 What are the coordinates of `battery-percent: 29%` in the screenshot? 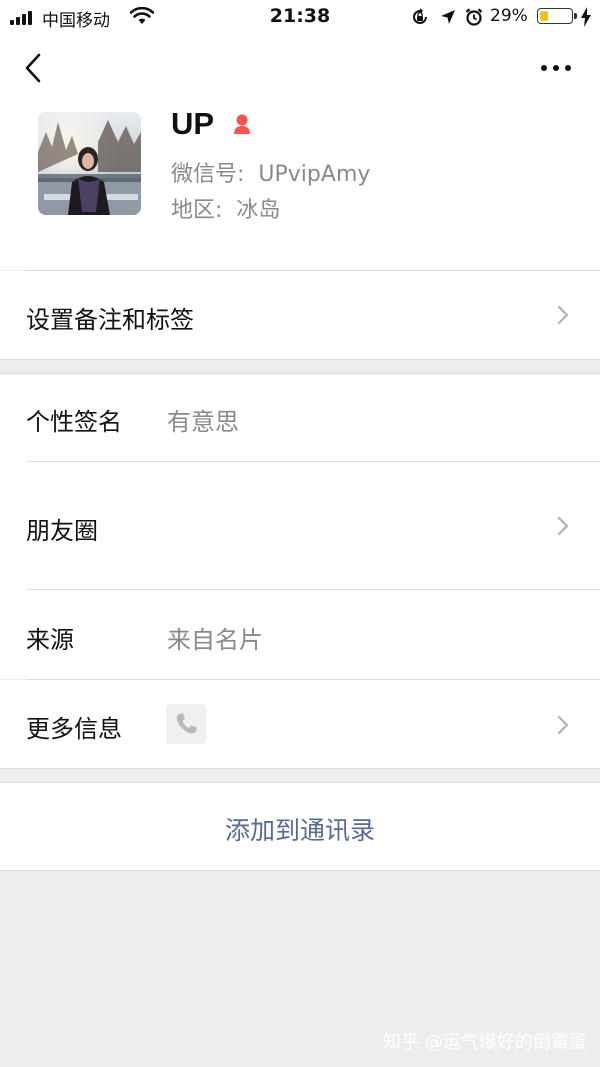 It's located at (509, 16).